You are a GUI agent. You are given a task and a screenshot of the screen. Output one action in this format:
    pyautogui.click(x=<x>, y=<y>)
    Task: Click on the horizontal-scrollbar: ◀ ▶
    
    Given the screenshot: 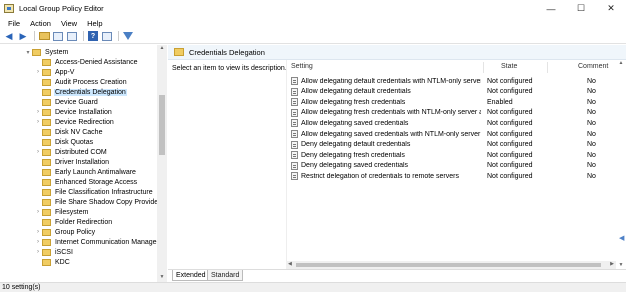 What is the action you would take?
    pyautogui.click(x=451, y=265)
    